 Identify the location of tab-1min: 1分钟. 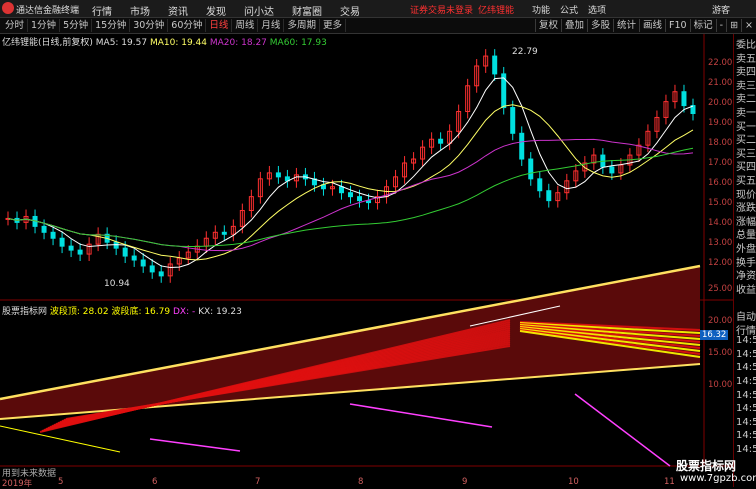
(44, 25).